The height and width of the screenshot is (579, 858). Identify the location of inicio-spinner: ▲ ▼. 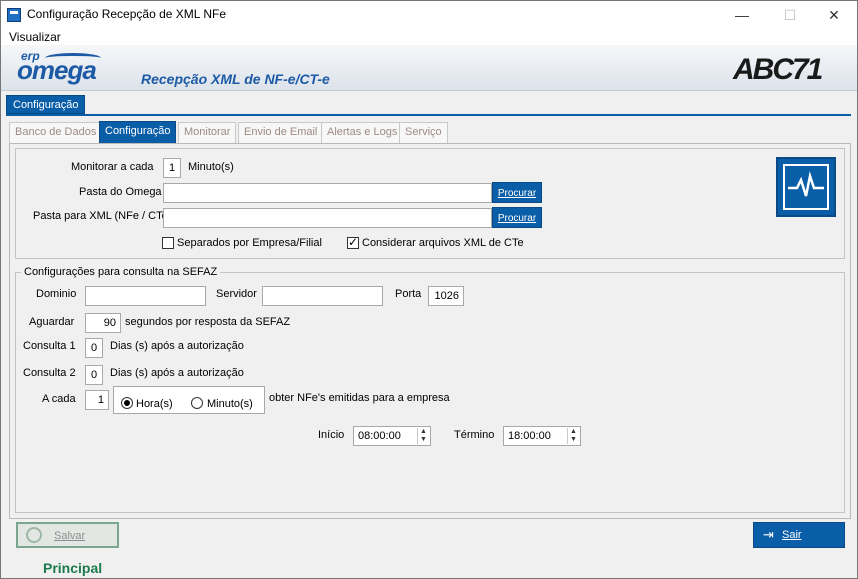
(423, 436).